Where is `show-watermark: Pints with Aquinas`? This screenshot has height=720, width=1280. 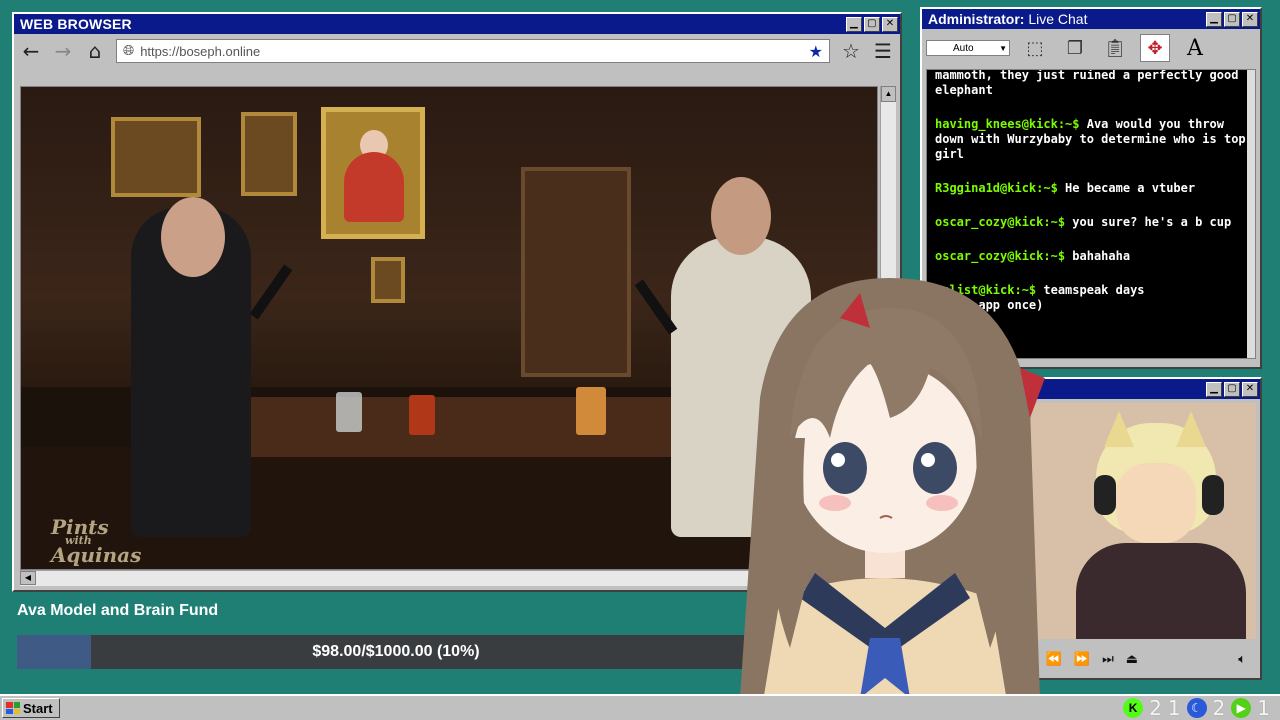
show-watermark: Pints with Aquinas is located at coordinates (96, 541).